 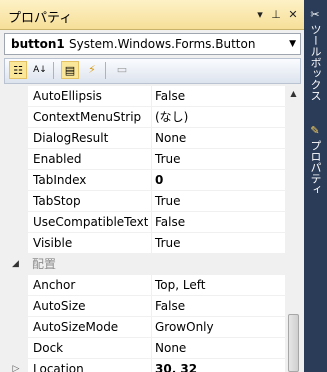 What do you see at coordinates (171, 117) in the screenshot?
I see `property-value: (なし)` at bounding box center [171, 117].